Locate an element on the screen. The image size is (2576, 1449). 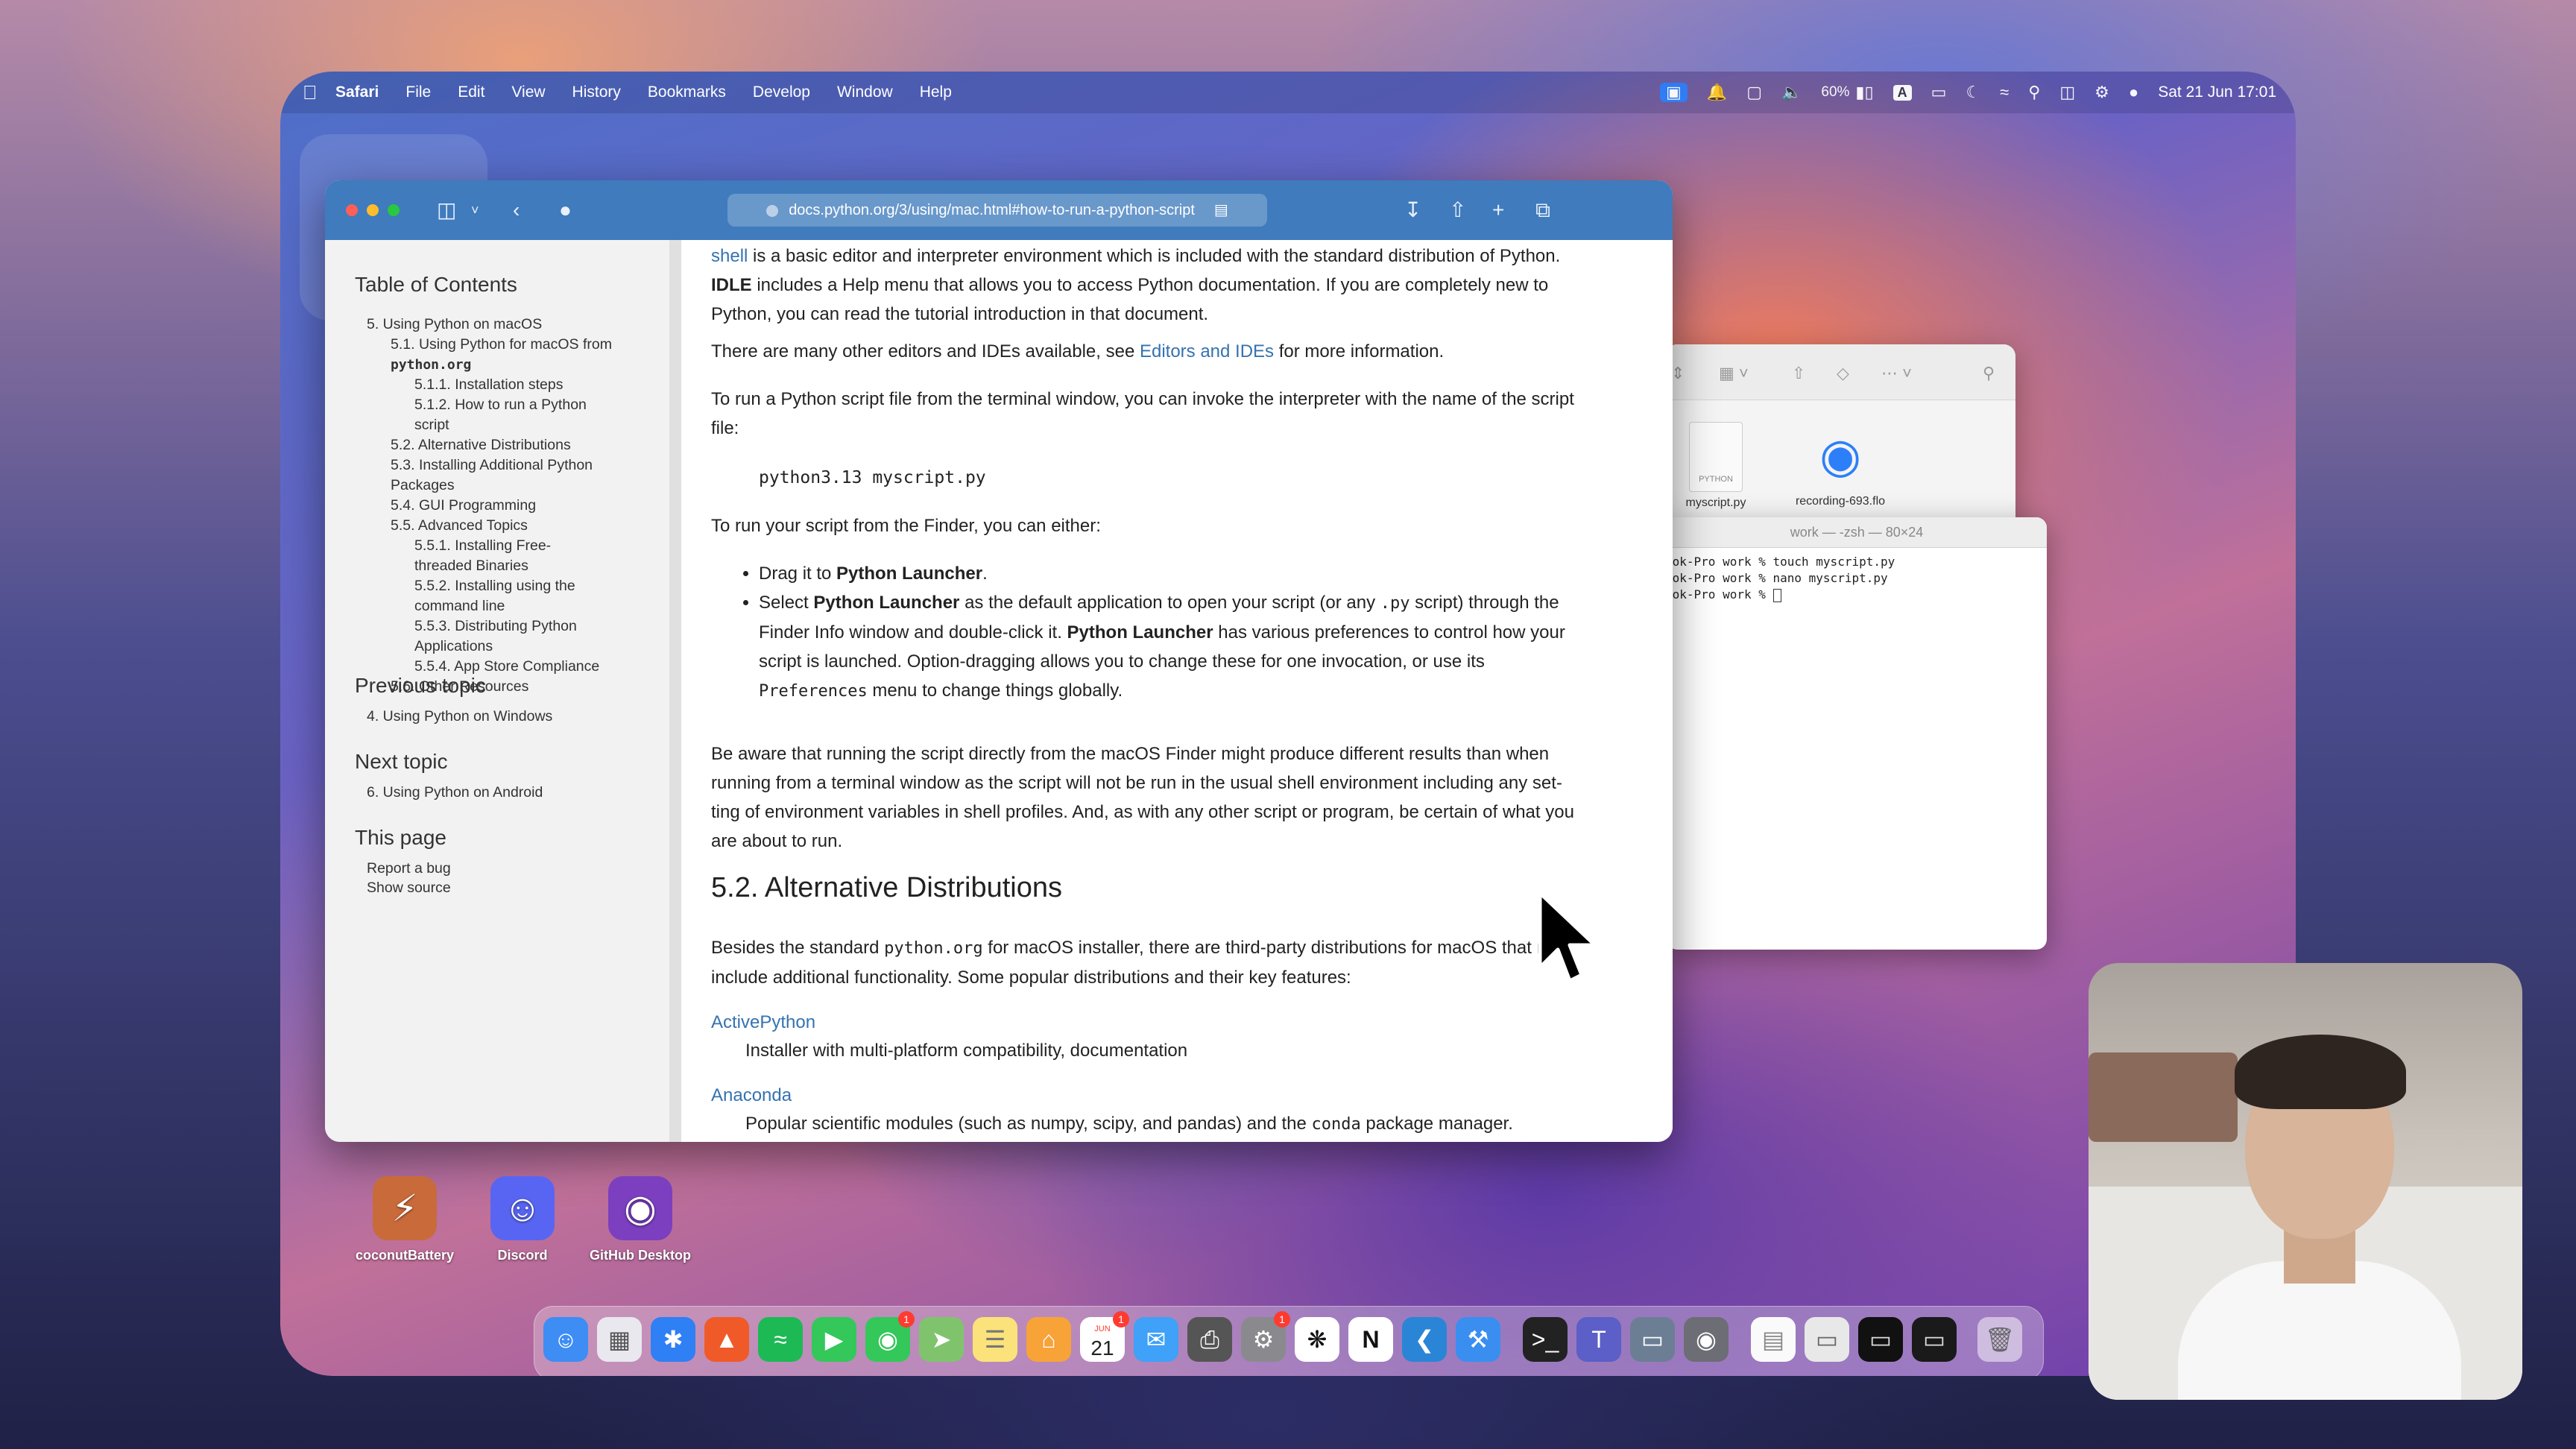
input-source-icon: A is located at coordinates (1902, 92).